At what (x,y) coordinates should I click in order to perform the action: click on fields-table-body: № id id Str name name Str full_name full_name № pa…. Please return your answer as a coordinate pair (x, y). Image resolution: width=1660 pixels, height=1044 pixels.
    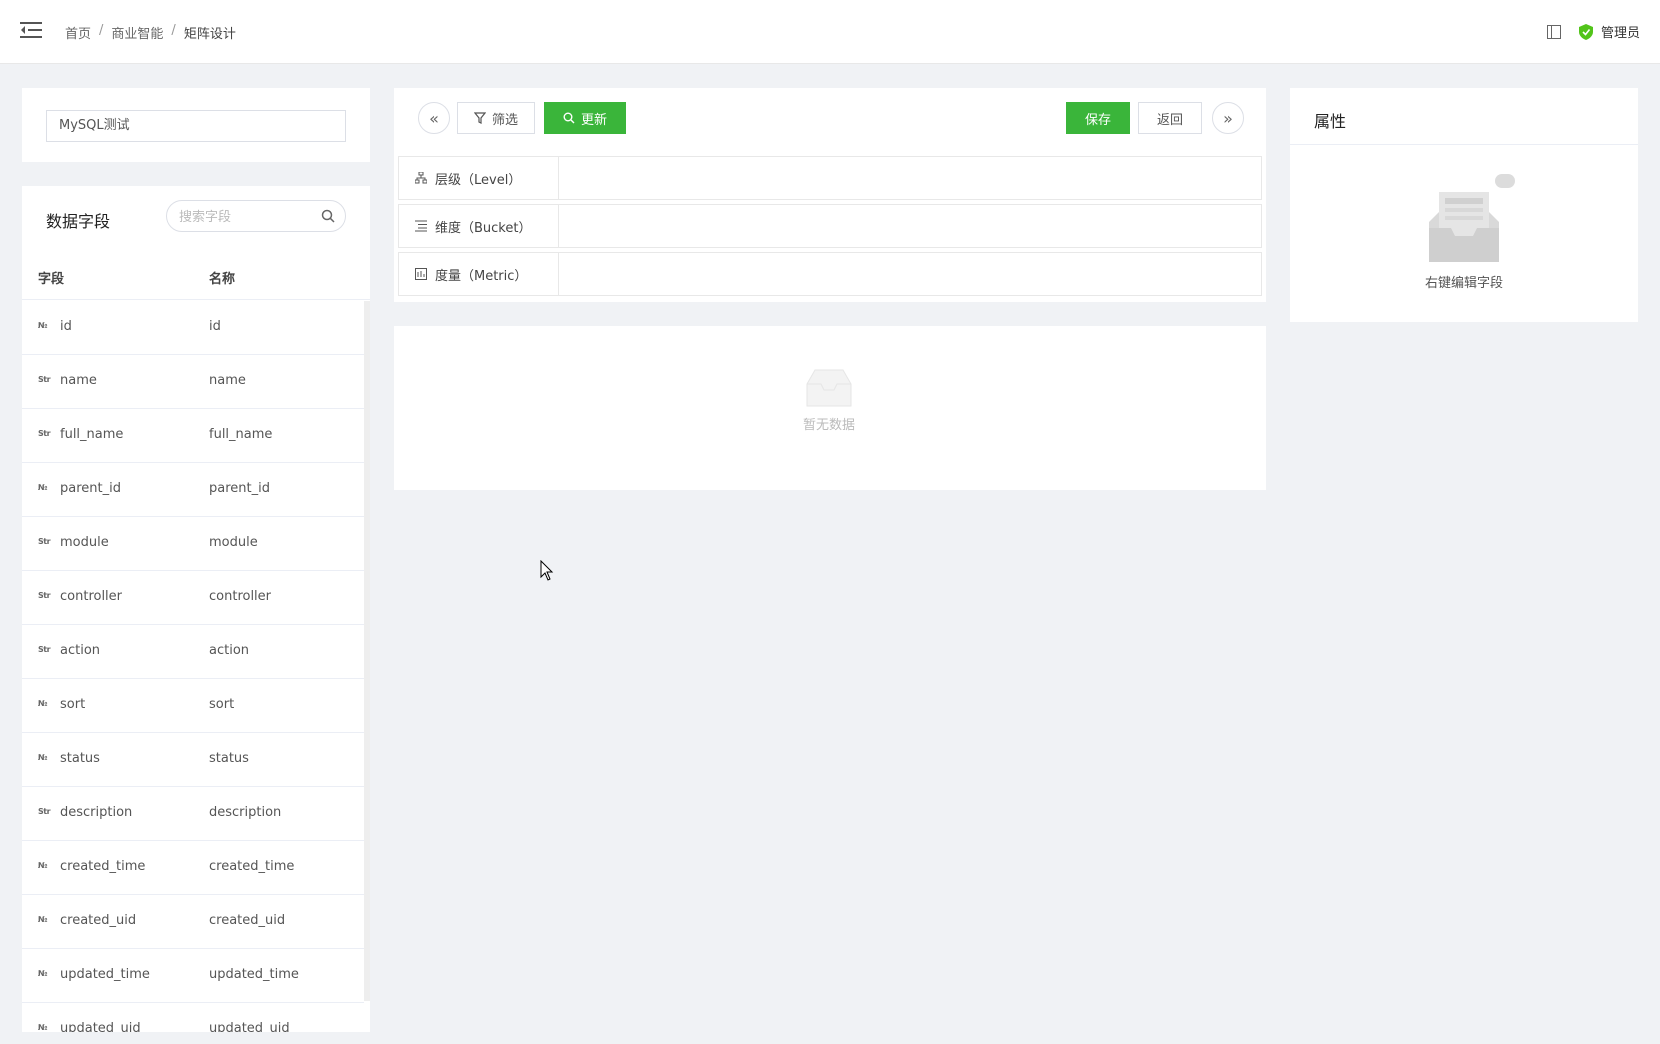
    Looking at the image, I should click on (193, 666).